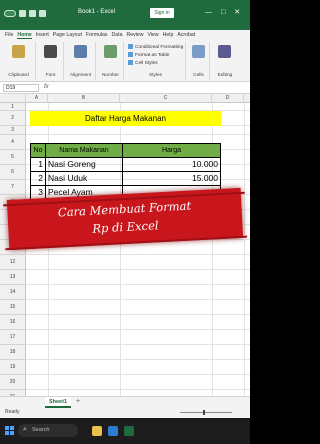 This screenshot has width=320, height=444. What do you see at coordinates (84, 98) in the screenshot?
I see `column-header: B` at bounding box center [84, 98].